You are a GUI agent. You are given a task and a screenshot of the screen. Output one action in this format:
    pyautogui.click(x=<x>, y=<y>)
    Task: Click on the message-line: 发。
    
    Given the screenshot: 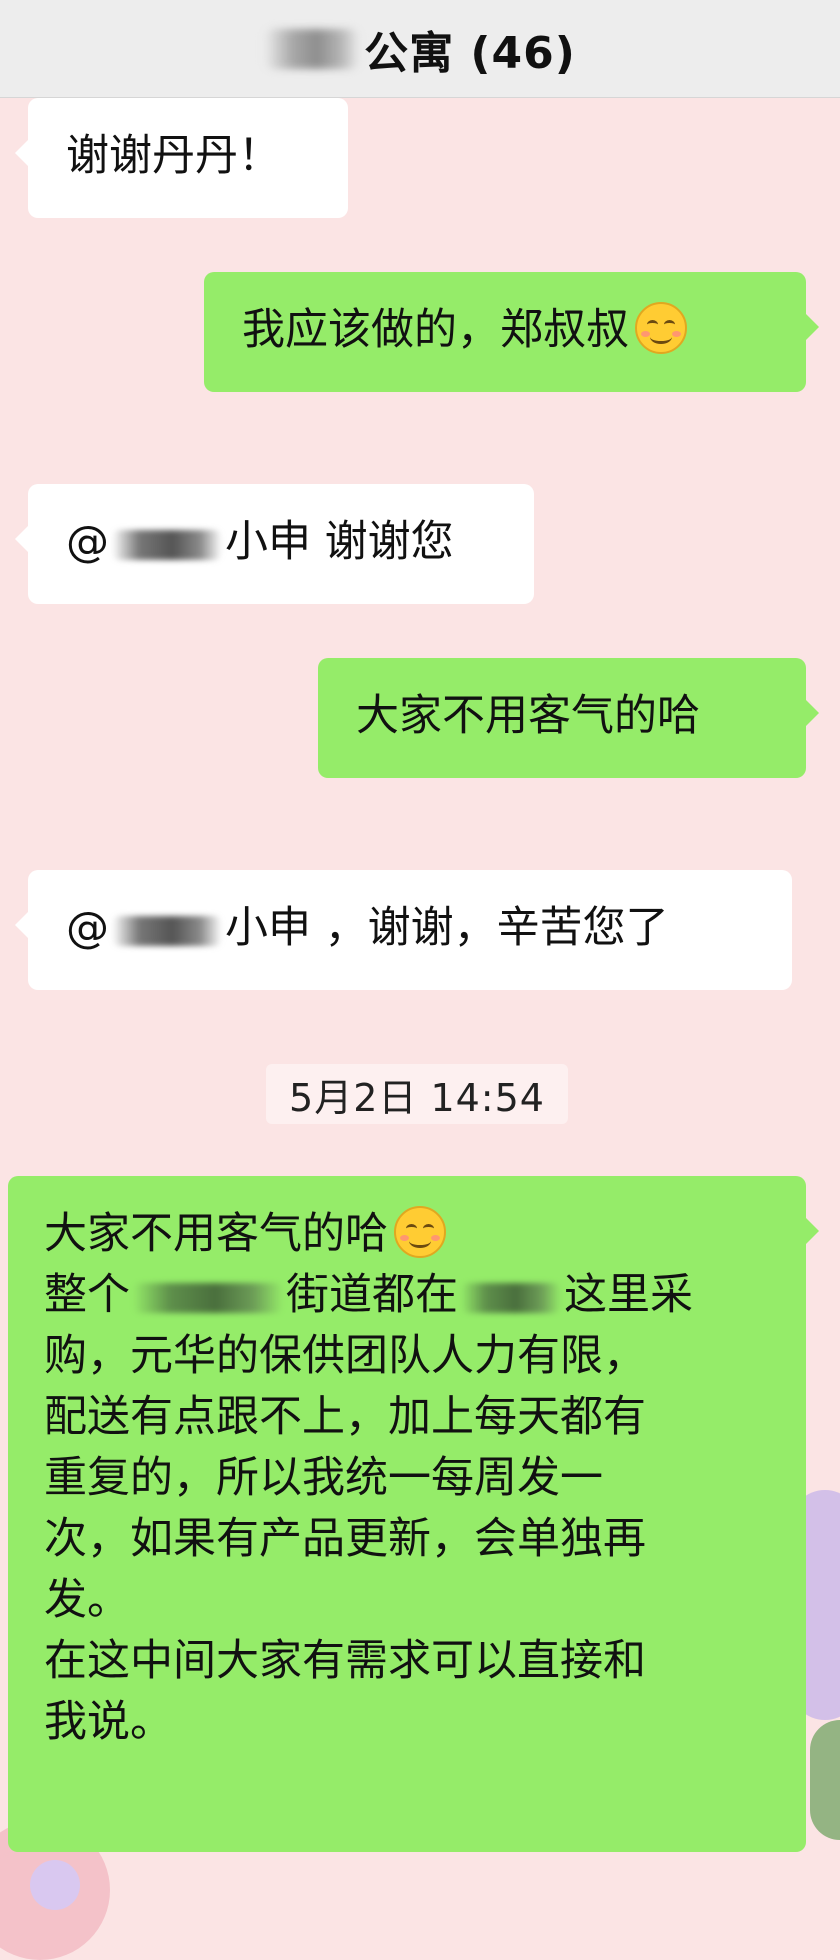 What is the action you would take?
    pyautogui.click(x=87, y=1600)
    